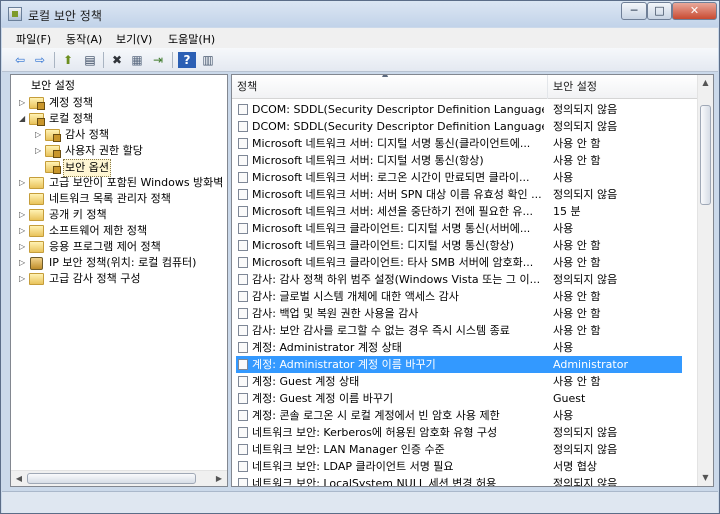  I want to click on policy-row: 감사: 글로벌 시스템 개체에 대한 액세스 감사 사용 안 함, so click(465, 296).